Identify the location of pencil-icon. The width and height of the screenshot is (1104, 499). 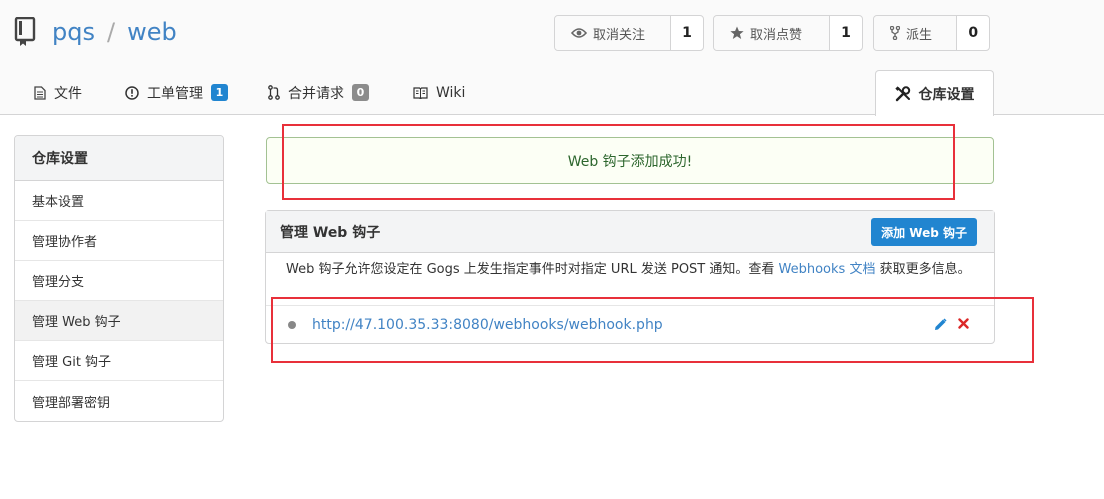
(940, 324).